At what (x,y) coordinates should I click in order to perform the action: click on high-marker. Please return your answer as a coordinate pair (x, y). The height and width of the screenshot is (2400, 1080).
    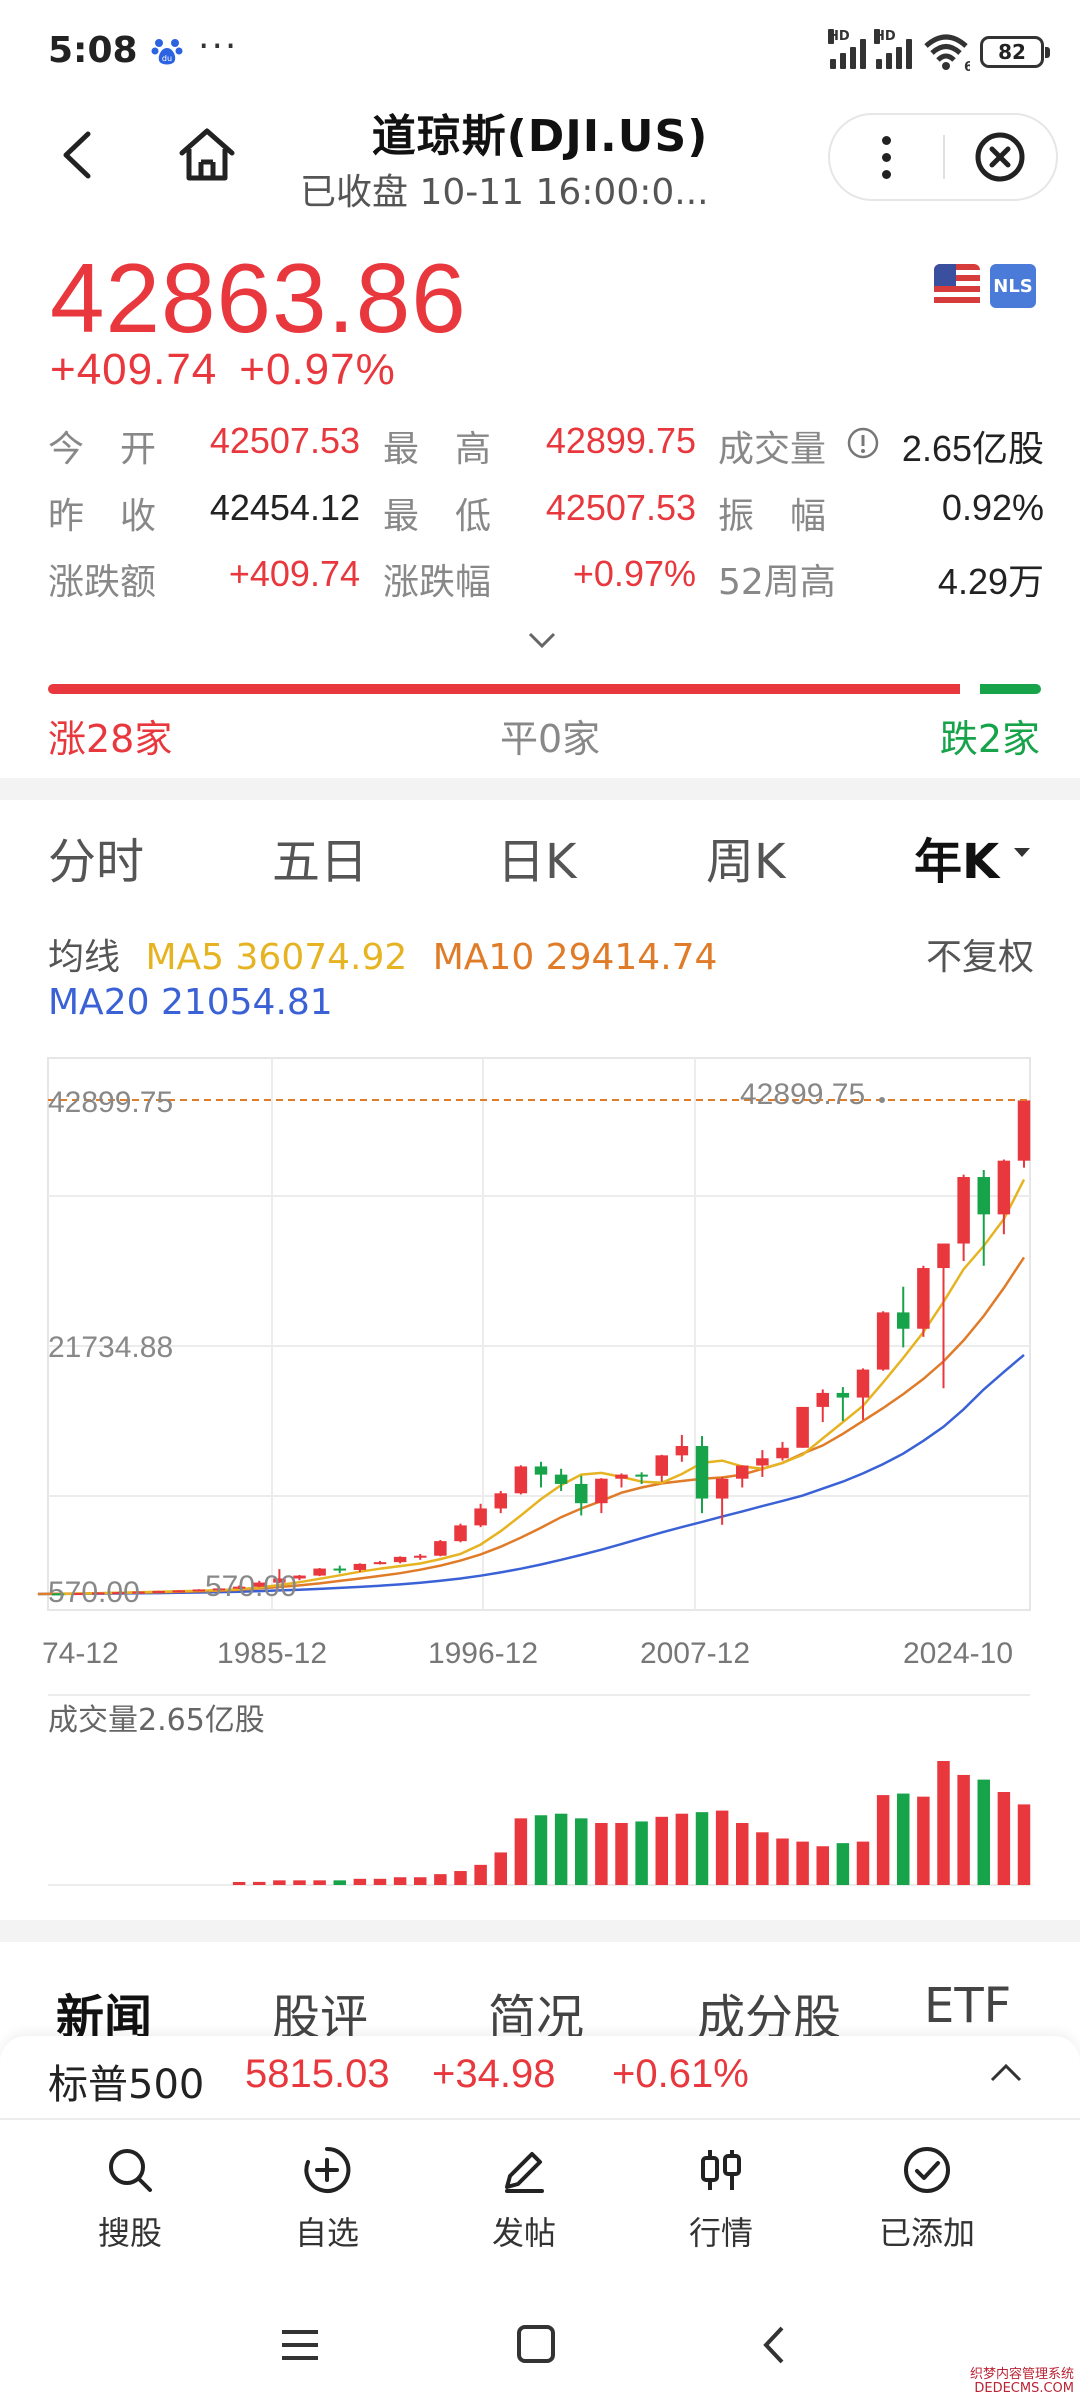
    Looking at the image, I should click on (882, 1100).